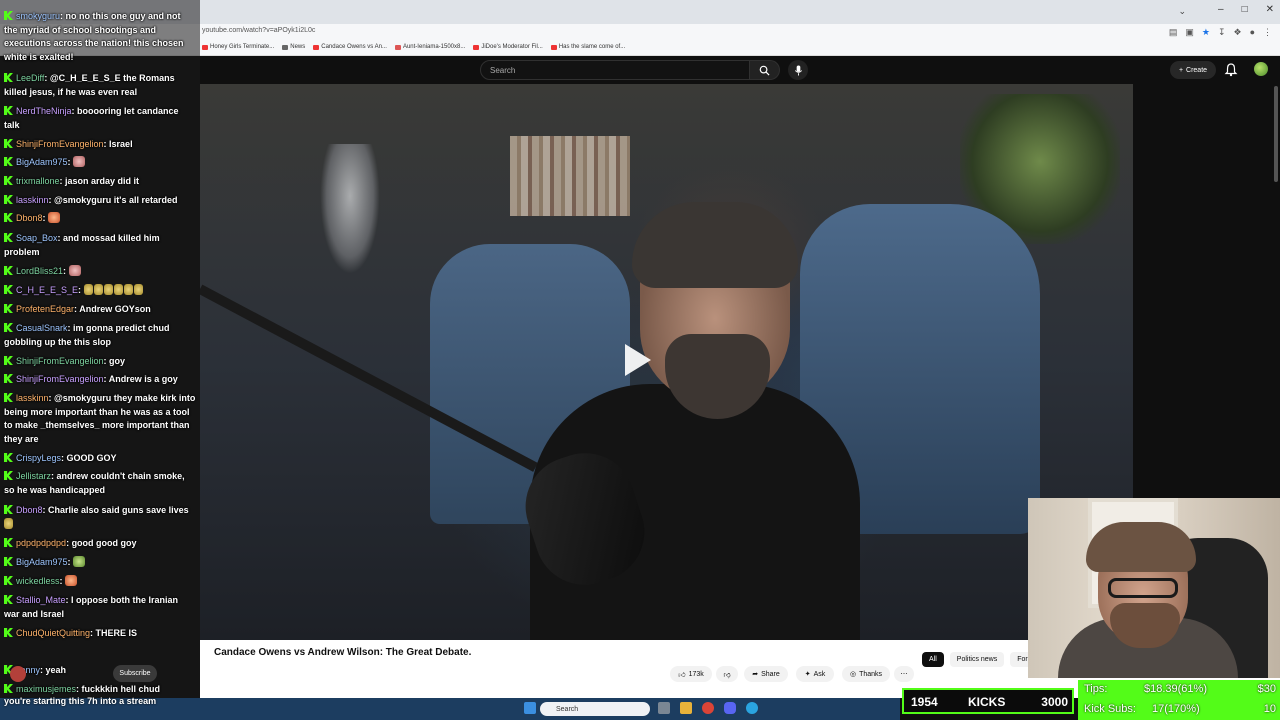  What do you see at coordinates (1221, 9) in the screenshot?
I see `minimize-button: –` at bounding box center [1221, 9].